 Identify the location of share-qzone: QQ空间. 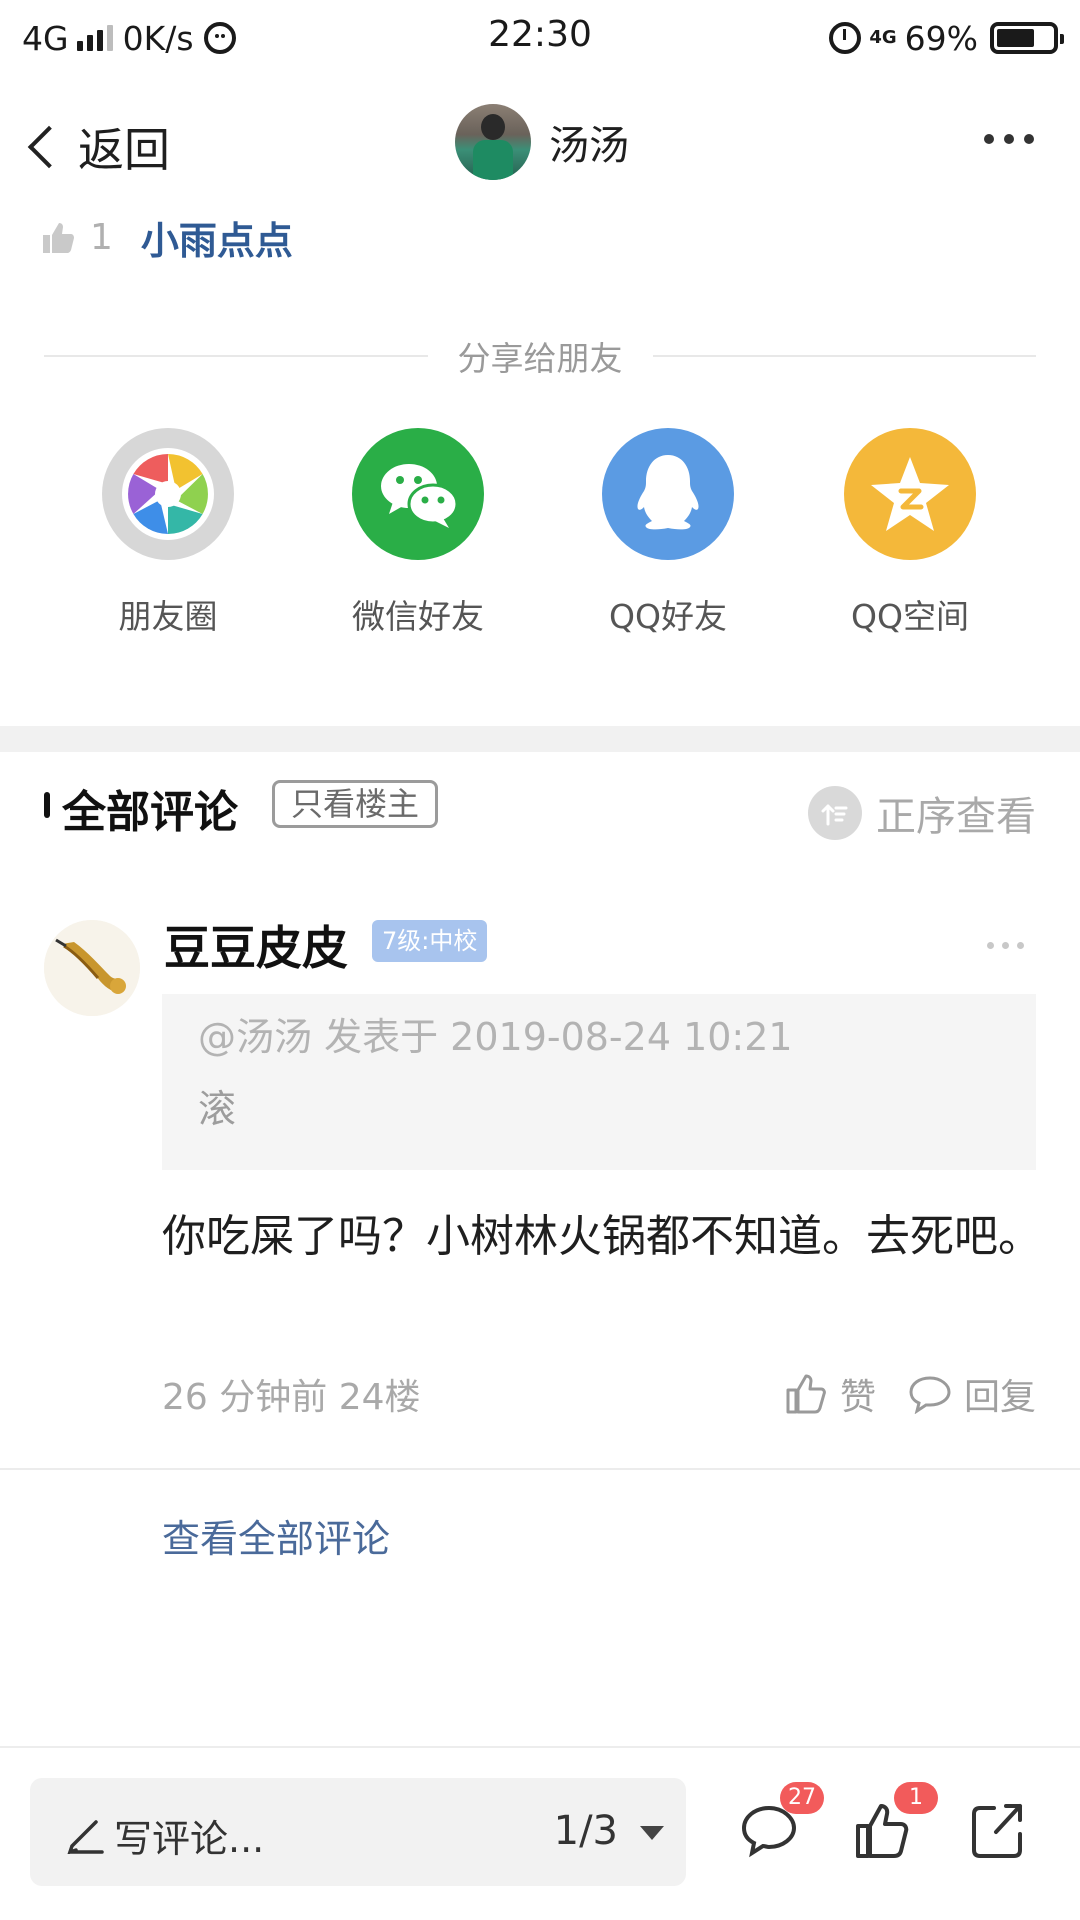
(910, 533).